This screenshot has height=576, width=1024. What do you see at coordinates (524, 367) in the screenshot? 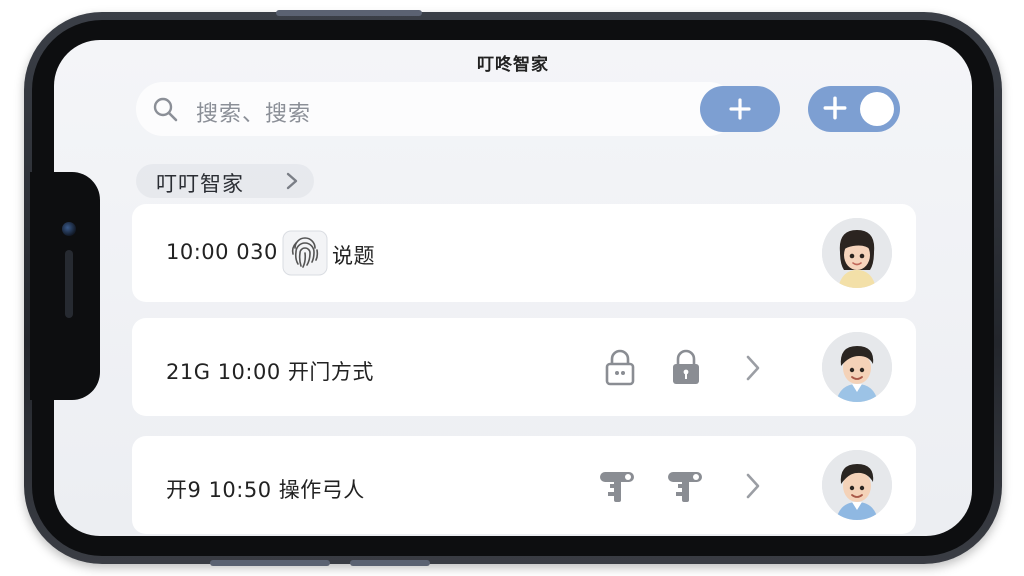
I see `record-card: 21G 10:00 开门方式` at bounding box center [524, 367].